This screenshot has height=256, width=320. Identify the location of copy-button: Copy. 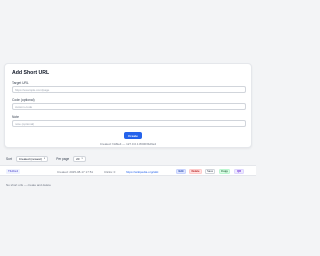
(224, 171).